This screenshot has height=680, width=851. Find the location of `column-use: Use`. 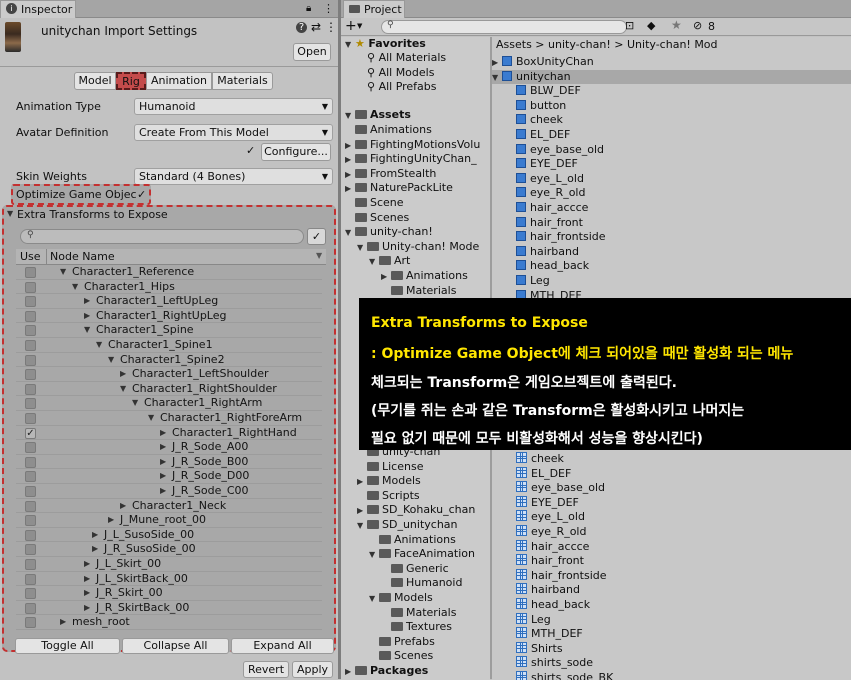

column-use: Use is located at coordinates (30, 256).